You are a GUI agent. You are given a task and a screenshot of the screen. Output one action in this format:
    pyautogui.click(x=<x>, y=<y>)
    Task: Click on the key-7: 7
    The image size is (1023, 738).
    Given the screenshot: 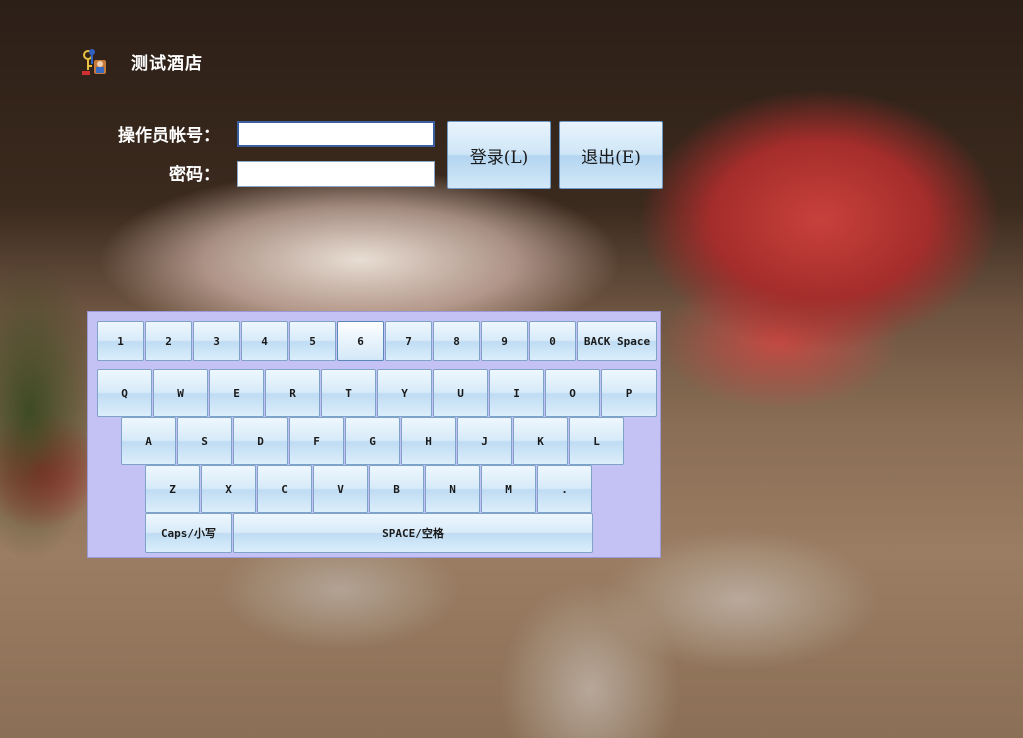 What is the action you would take?
    pyautogui.click(x=408, y=341)
    